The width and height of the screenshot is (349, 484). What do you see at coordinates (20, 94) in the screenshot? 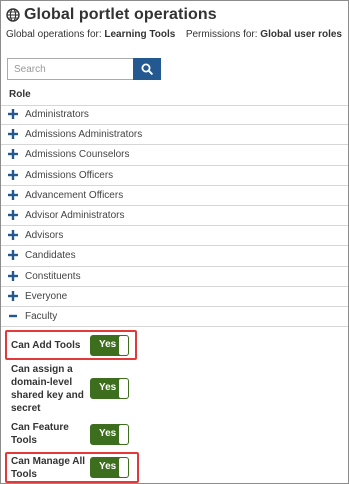
I see `role-header-label: Role` at bounding box center [20, 94].